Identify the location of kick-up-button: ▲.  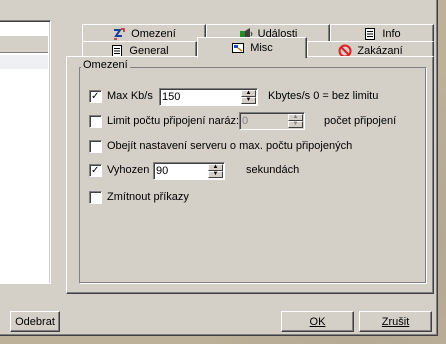
(215, 167).